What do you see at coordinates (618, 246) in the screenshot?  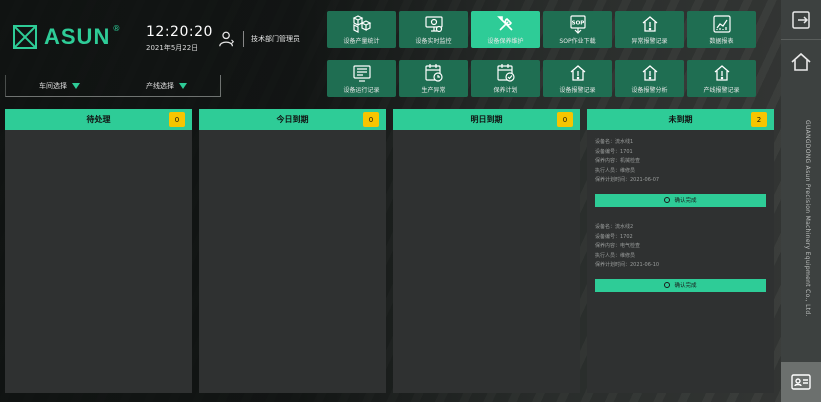 I see `card-content: 保养内容：电气检查` at bounding box center [618, 246].